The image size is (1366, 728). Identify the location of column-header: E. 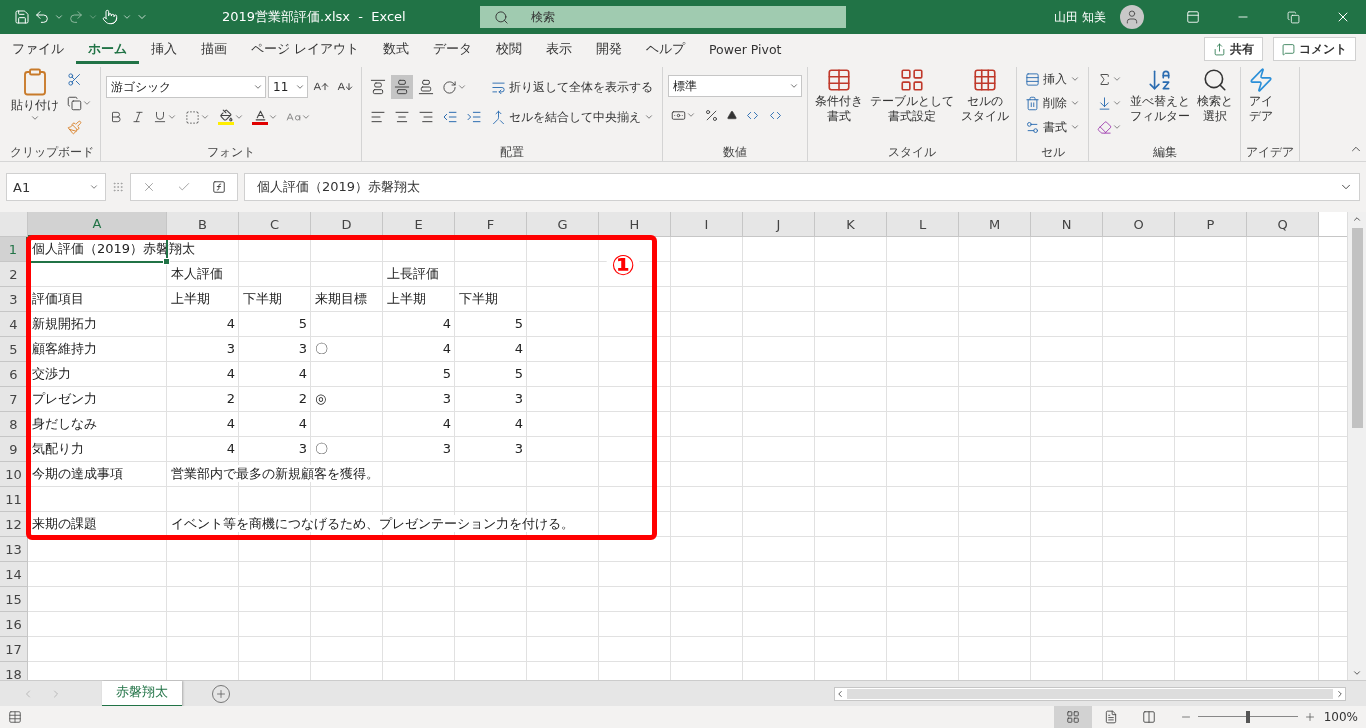
(419, 224).